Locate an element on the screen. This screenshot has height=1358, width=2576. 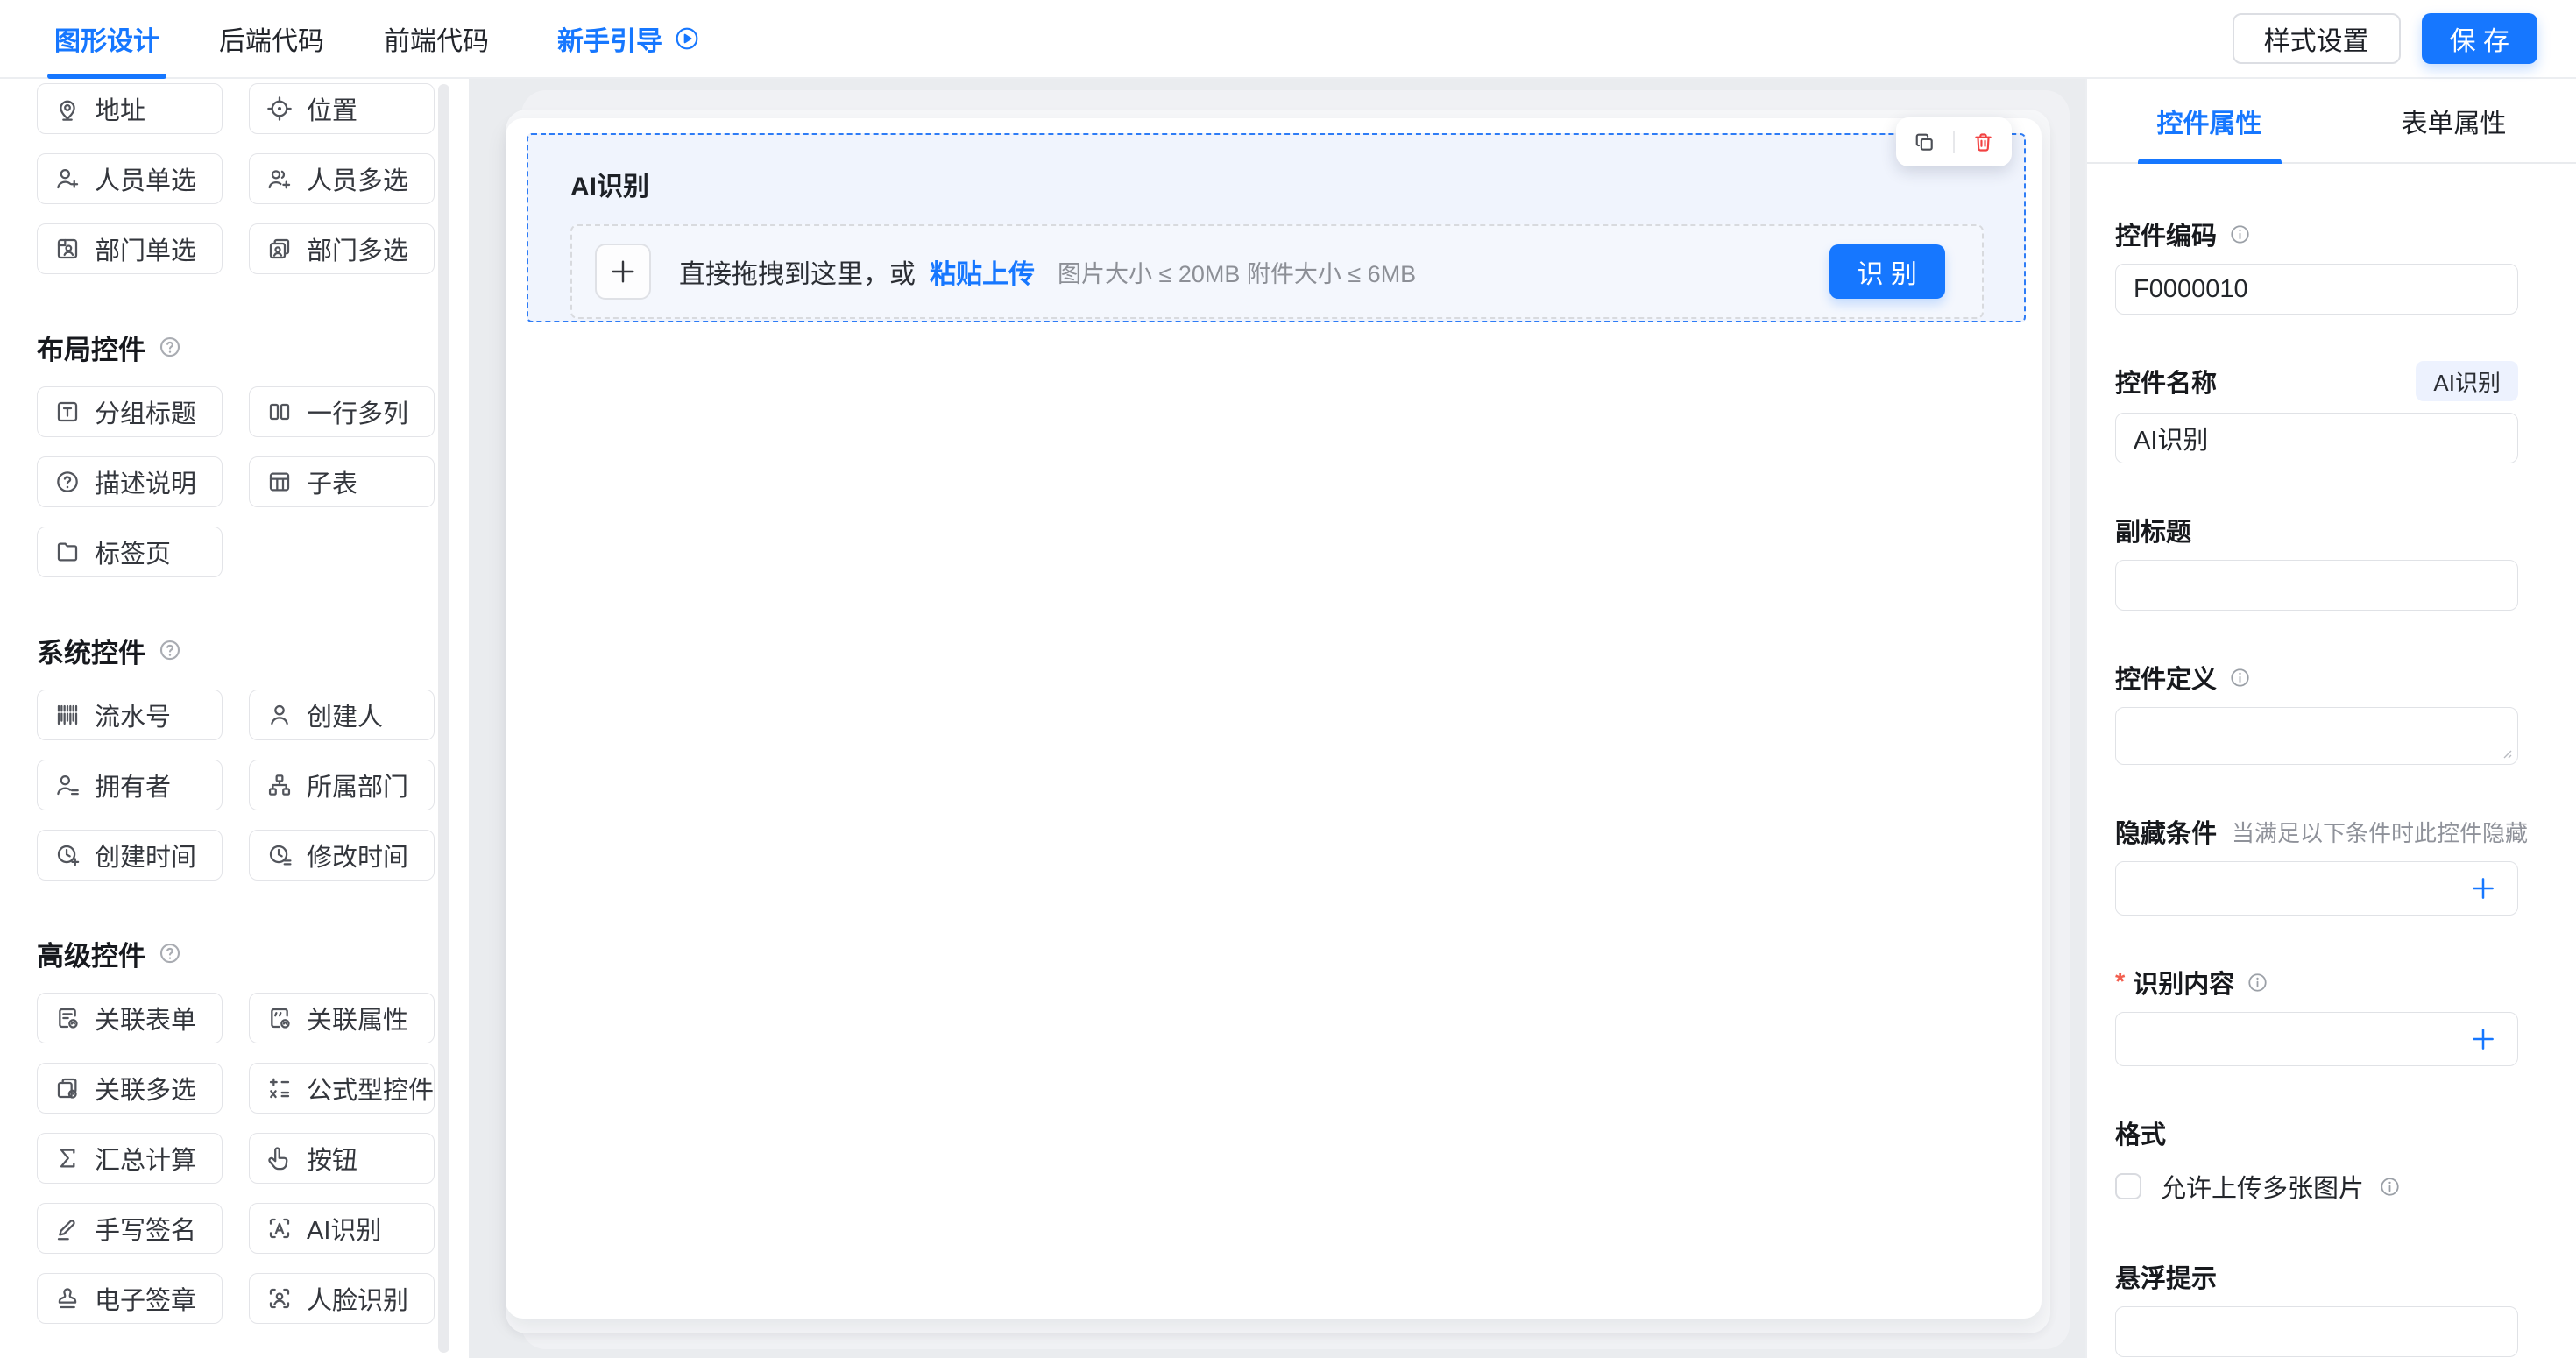
resize-grip-icon is located at coordinates (2506, 753).